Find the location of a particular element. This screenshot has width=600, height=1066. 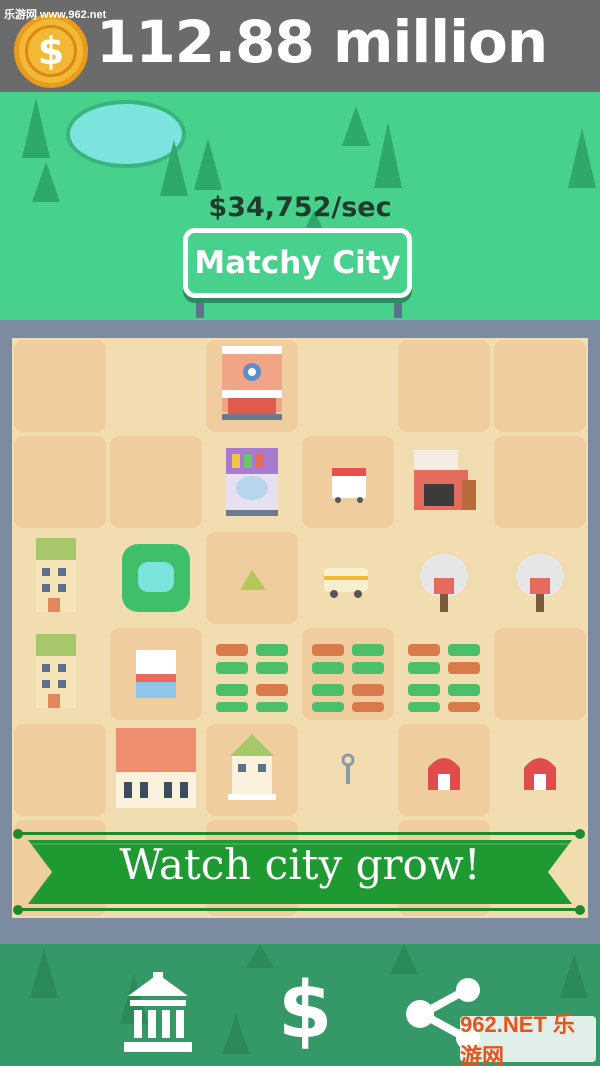

city-name: Matchy City is located at coordinates (297, 263).